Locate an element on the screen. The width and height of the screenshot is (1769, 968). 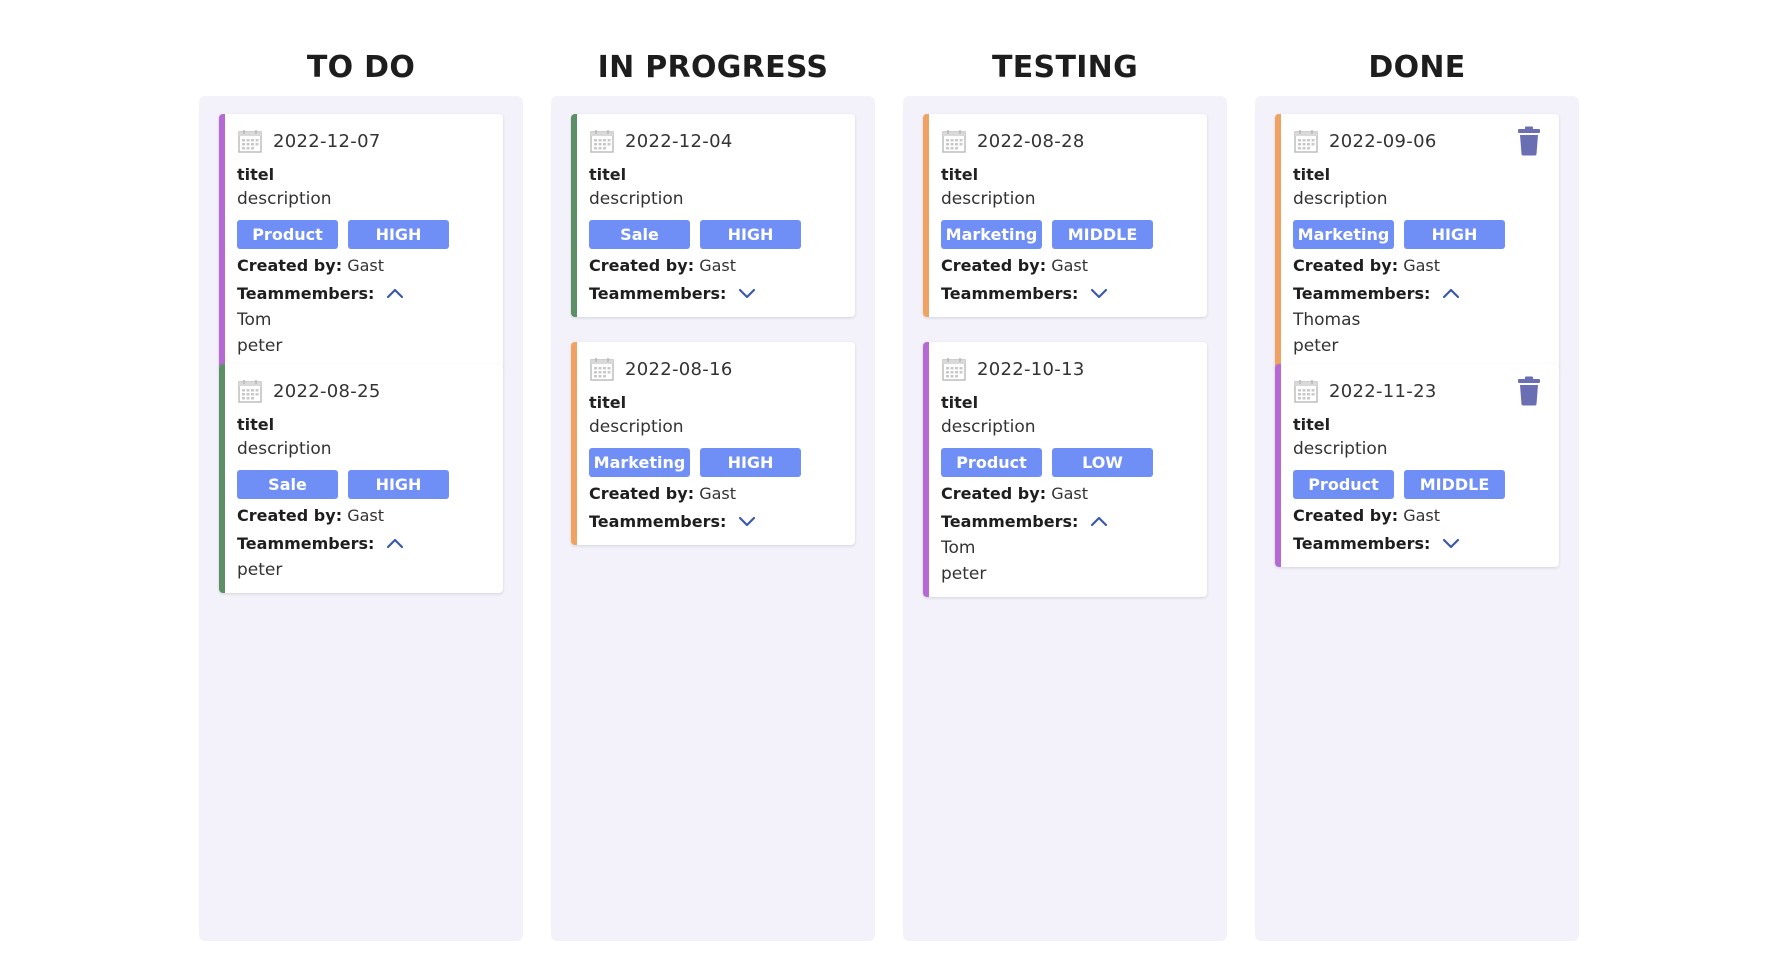
card-tags: Product LOW is located at coordinates (1066, 462).